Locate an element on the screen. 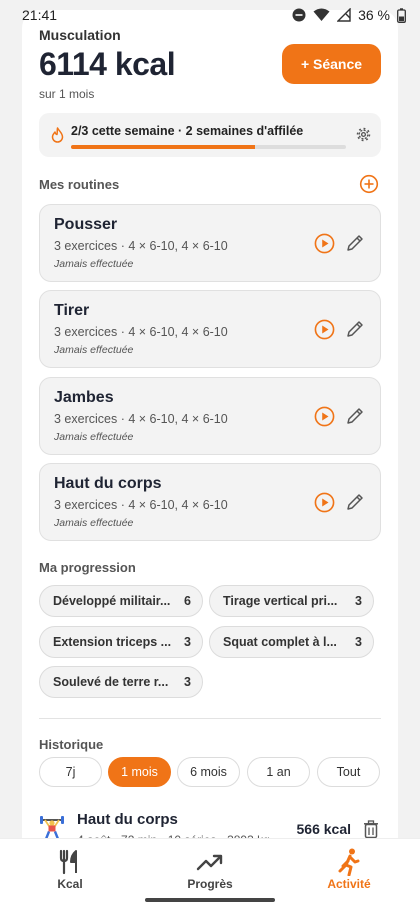 The height and width of the screenshot is (910, 420). signal-icon is located at coordinates (344, 15).